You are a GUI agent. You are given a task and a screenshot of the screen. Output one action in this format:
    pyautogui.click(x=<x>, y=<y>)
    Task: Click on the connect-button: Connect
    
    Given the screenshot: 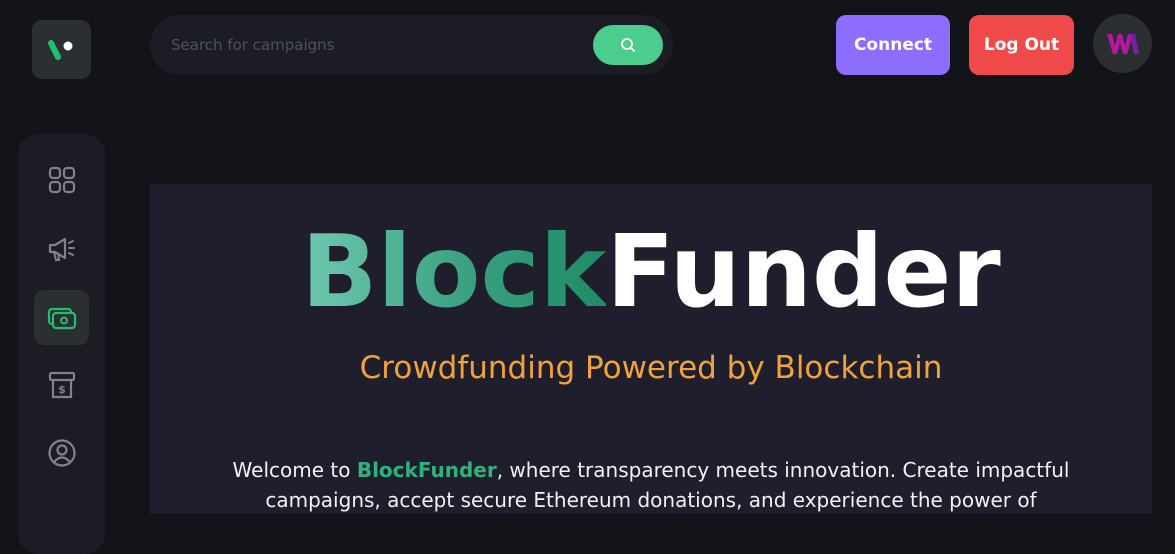 What is the action you would take?
    pyautogui.click(x=893, y=45)
    